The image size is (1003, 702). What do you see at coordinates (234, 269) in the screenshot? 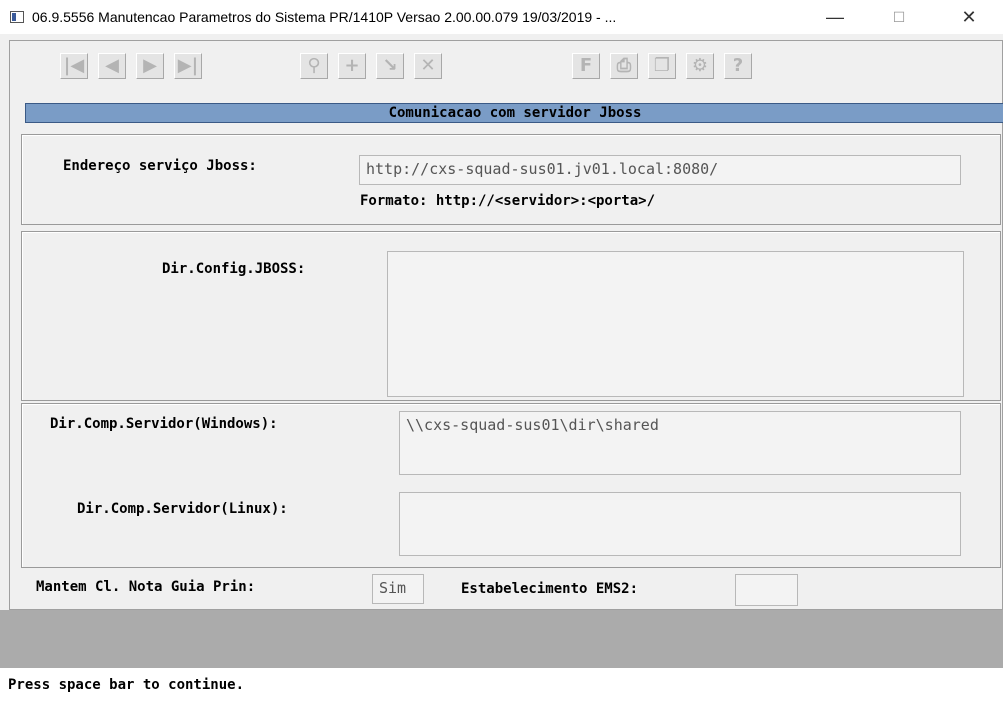
I see `dir-config-label: Dir.Config.JBOSS:` at bounding box center [234, 269].